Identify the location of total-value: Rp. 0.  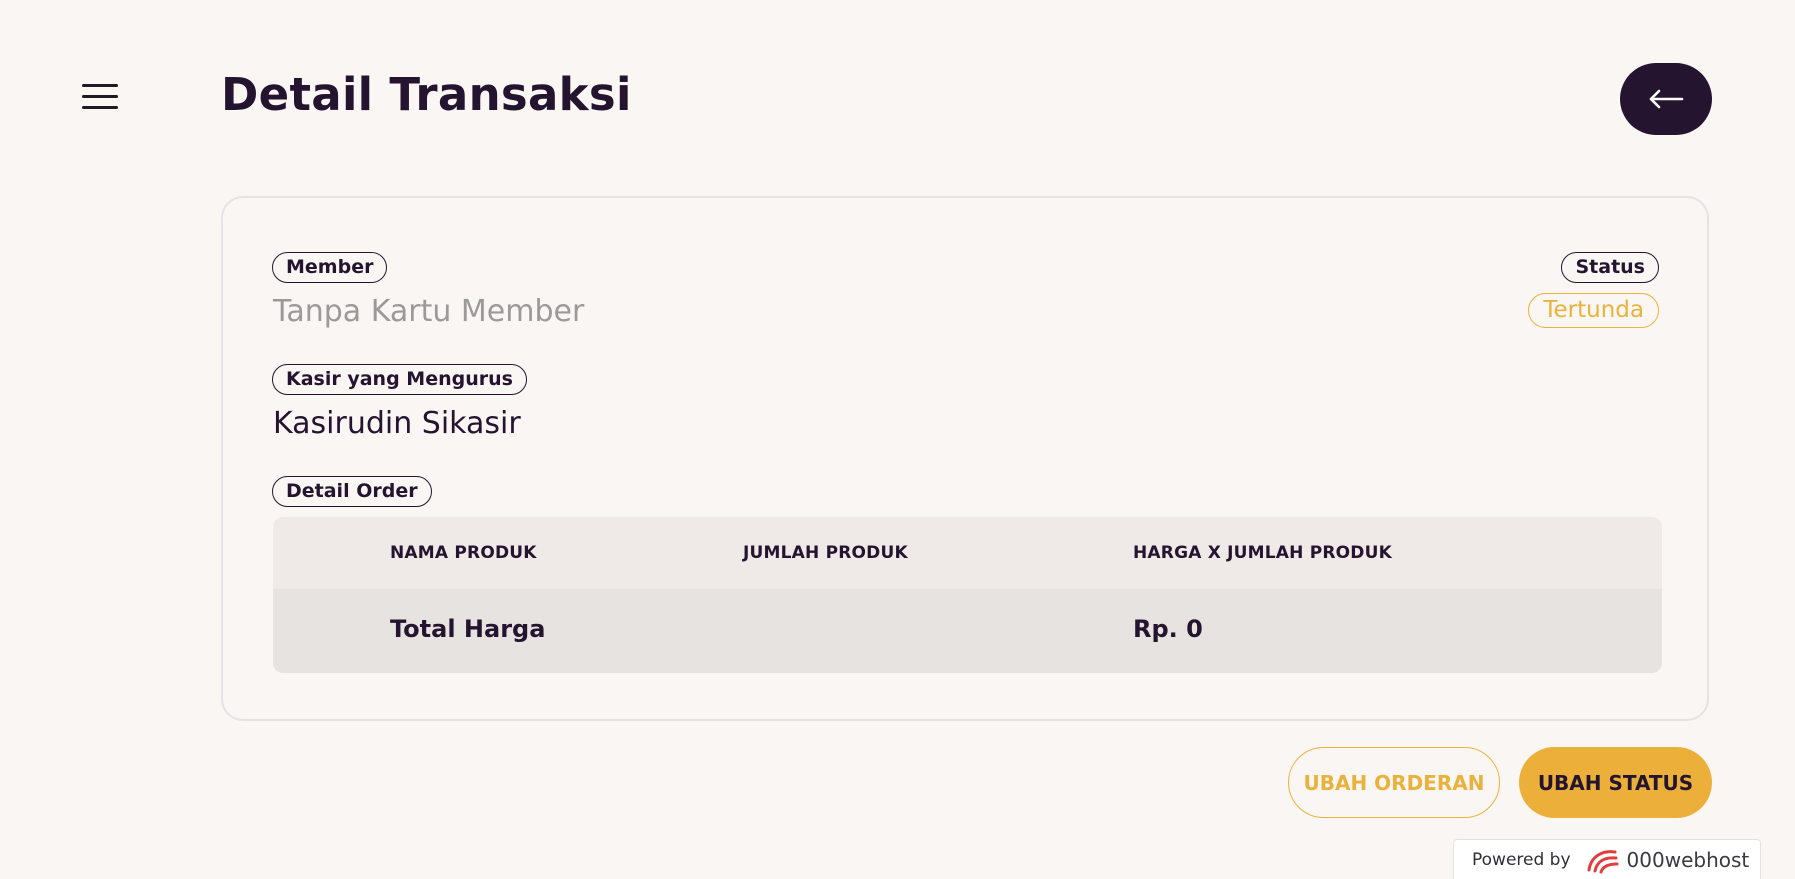
(1168, 629).